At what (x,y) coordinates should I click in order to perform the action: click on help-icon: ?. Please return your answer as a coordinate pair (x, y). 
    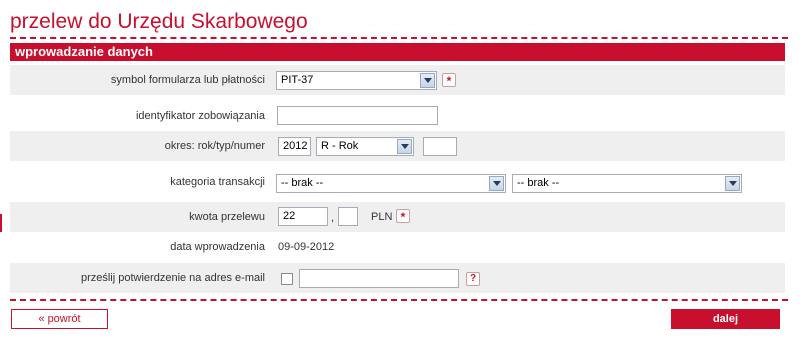
    Looking at the image, I should click on (473, 279).